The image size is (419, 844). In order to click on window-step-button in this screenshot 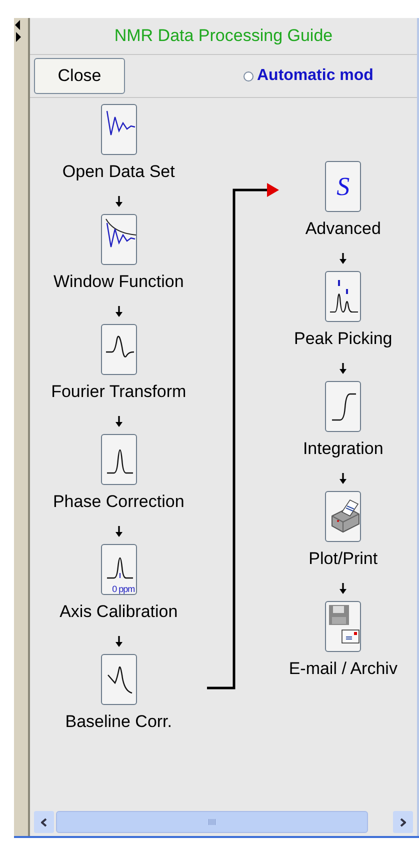, I will do `click(118, 239)`.